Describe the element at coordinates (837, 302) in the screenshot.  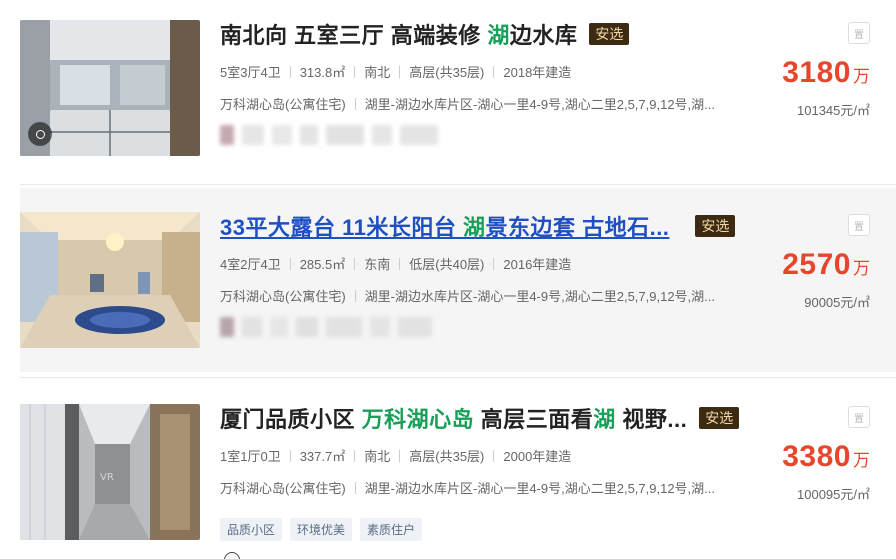
I see `unit-price: 90005元/㎡` at that location.